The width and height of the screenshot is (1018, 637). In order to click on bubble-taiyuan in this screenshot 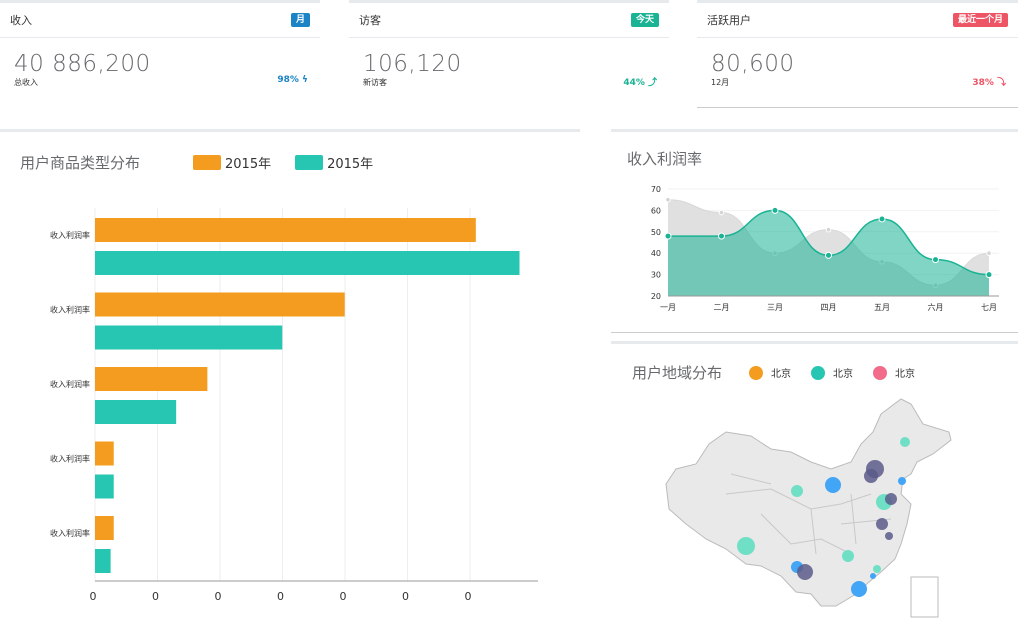, I will do `click(833, 485)`.